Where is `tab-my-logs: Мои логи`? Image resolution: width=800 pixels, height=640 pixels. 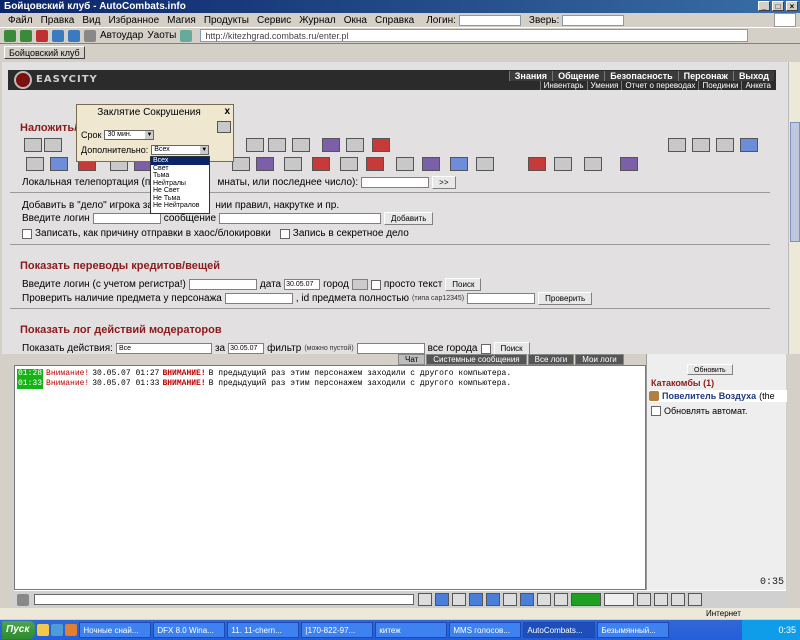
tab-my-logs: Мои логи is located at coordinates (599, 359).